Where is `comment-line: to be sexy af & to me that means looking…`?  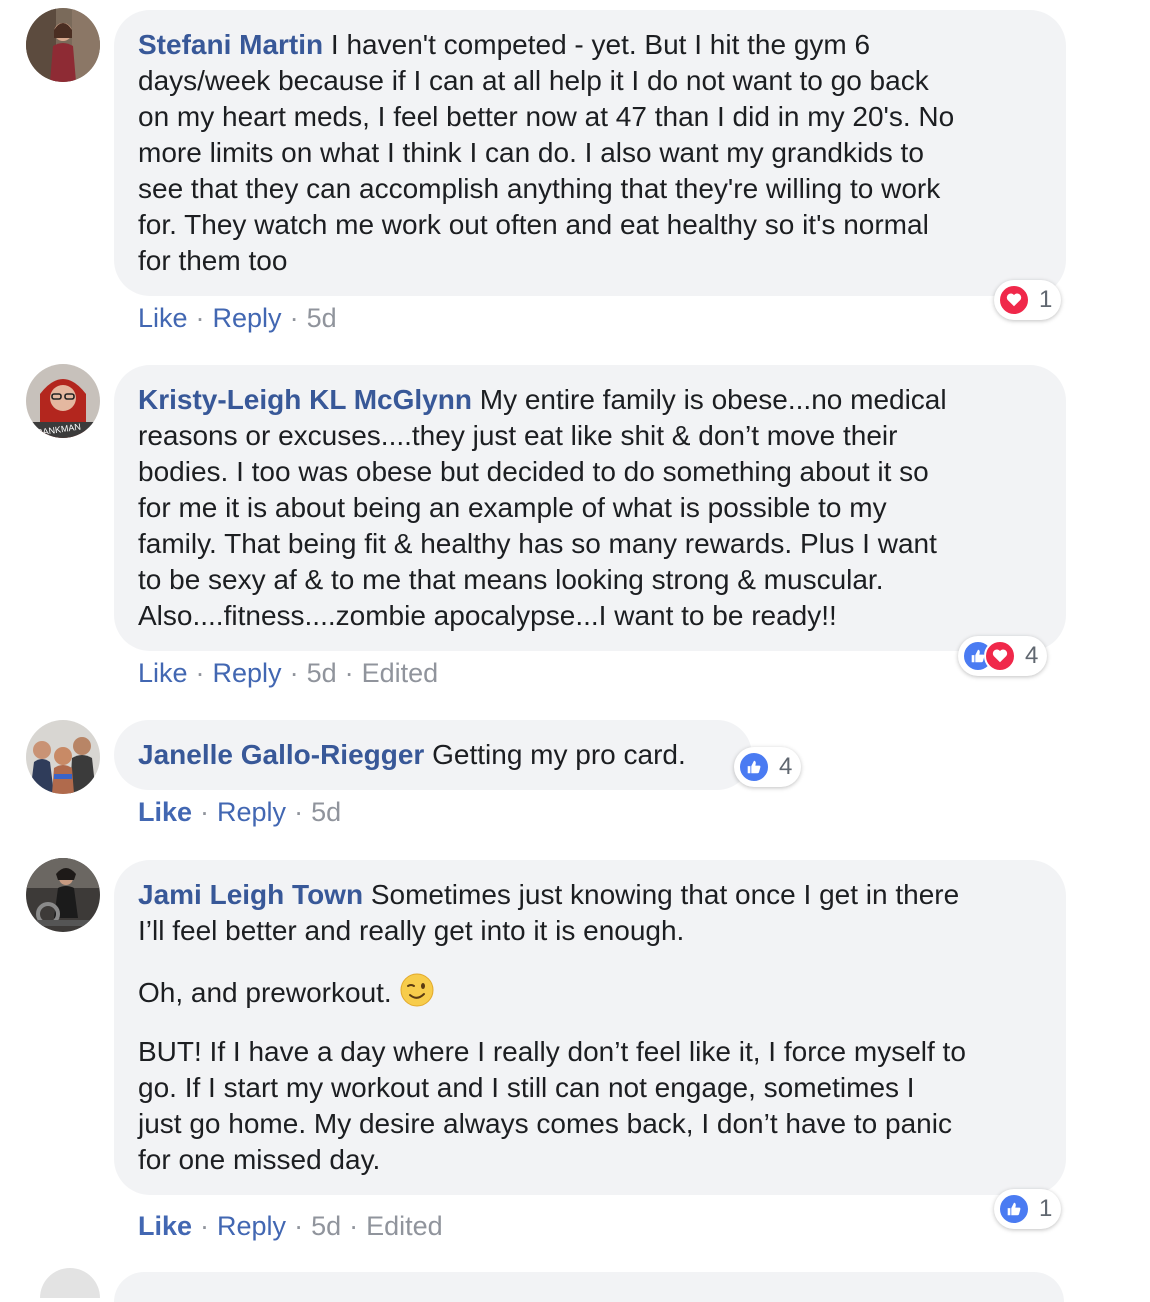
comment-line: to be sexy af & to me that means looking… is located at coordinates (511, 579).